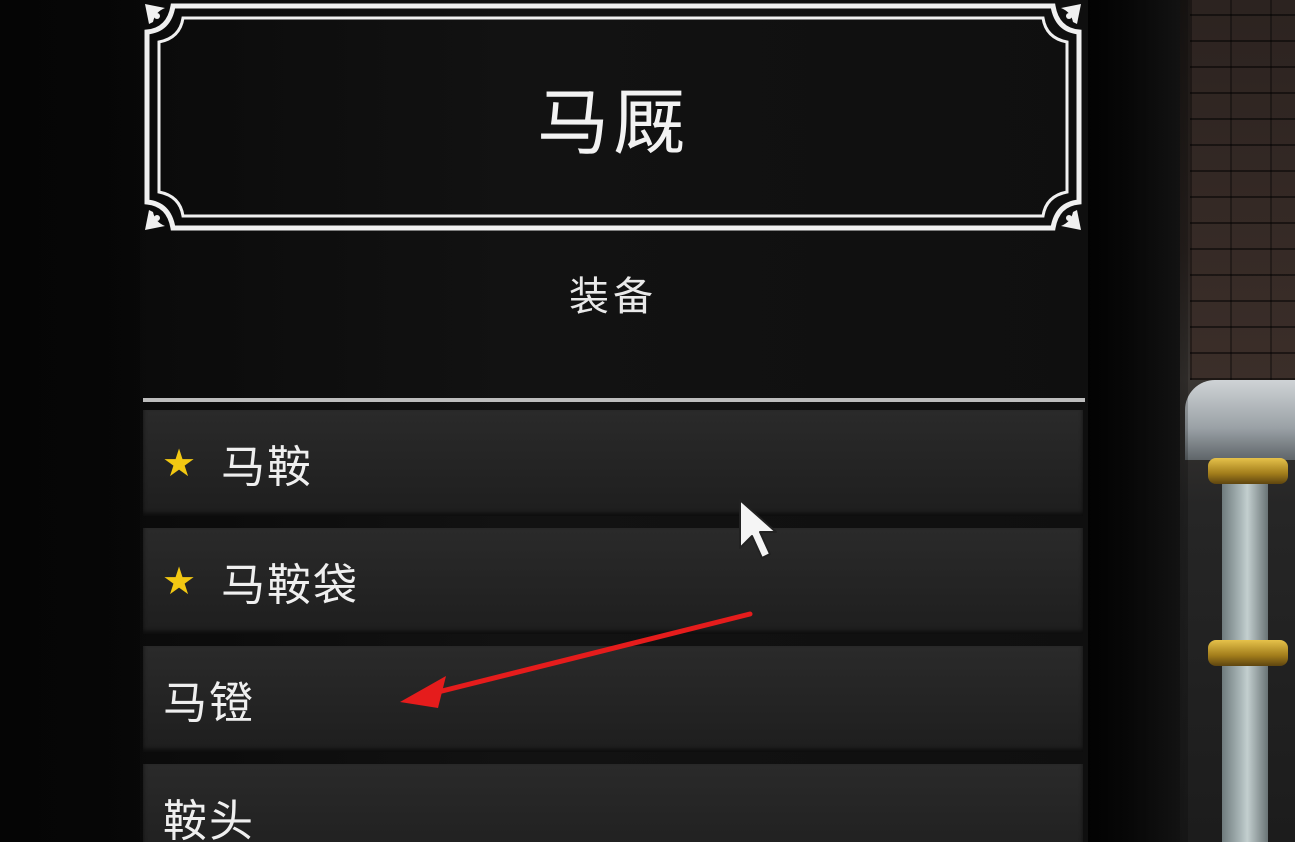 The height and width of the screenshot is (842, 1295). What do you see at coordinates (290, 585) in the screenshot?
I see `list-item-label: 马鞍袋` at bounding box center [290, 585].